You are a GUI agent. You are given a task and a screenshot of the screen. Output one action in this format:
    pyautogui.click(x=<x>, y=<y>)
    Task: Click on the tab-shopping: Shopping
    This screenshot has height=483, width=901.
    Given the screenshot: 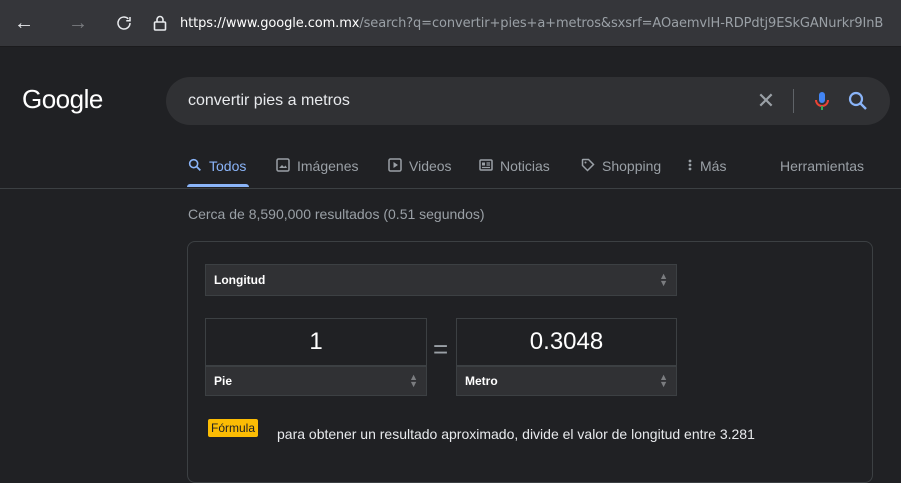 What is the action you would take?
    pyautogui.click(x=620, y=166)
    